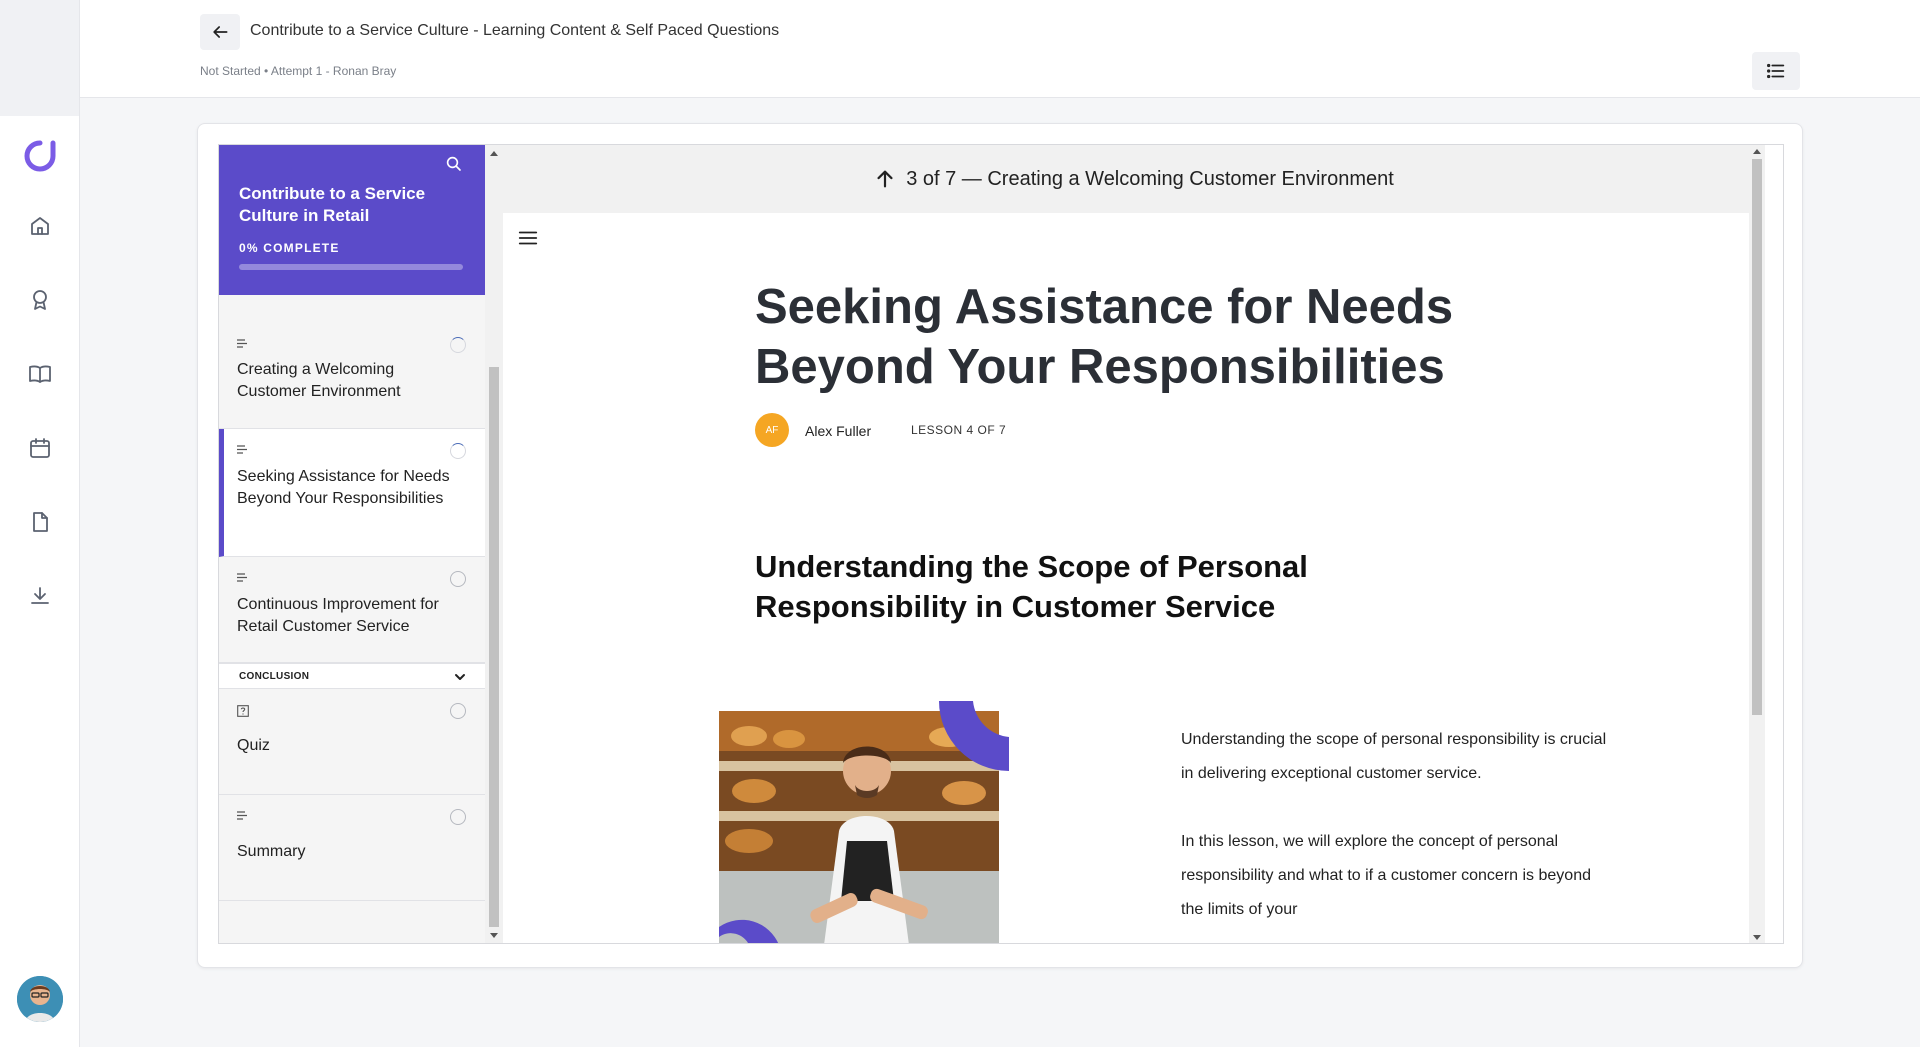  I want to click on nav-top-blank, so click(39, 58).